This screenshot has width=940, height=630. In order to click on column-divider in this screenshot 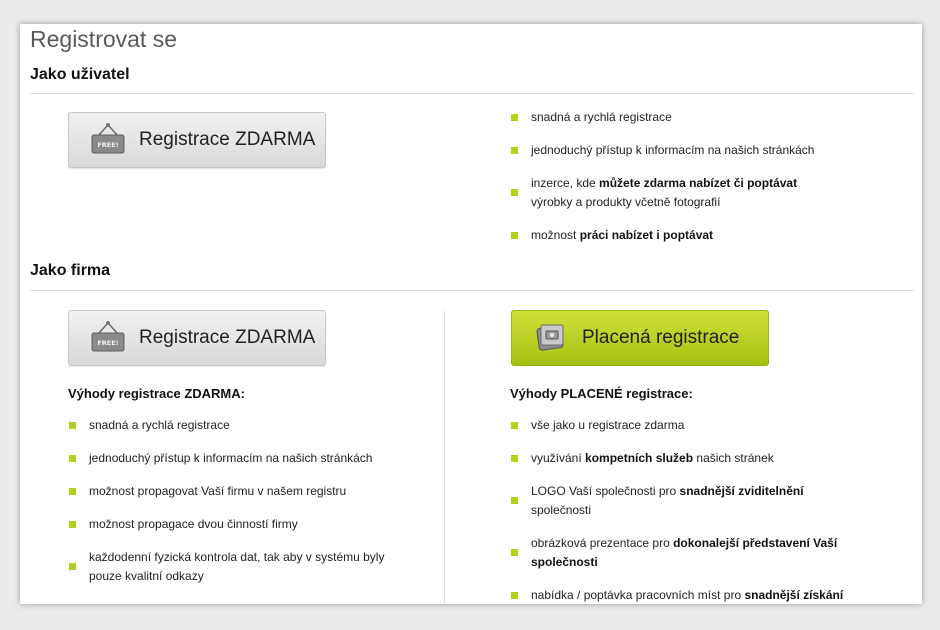, I will do `click(444, 457)`.